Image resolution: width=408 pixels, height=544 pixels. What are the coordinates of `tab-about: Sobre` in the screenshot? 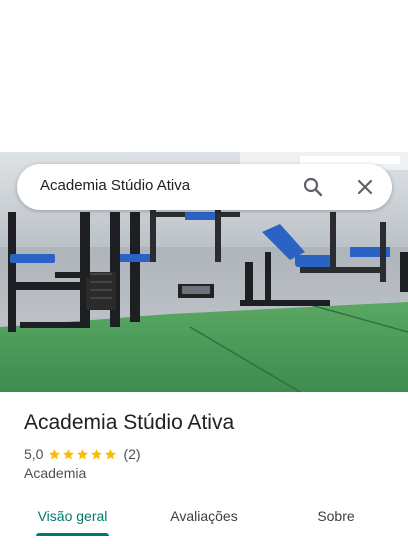 It's located at (336, 516).